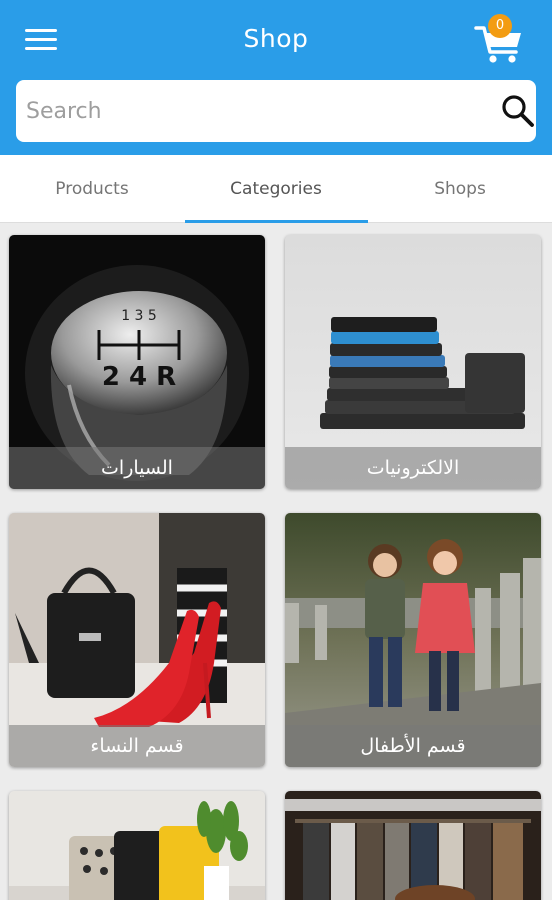  I want to click on category-label: قسم النساء, so click(137, 746).